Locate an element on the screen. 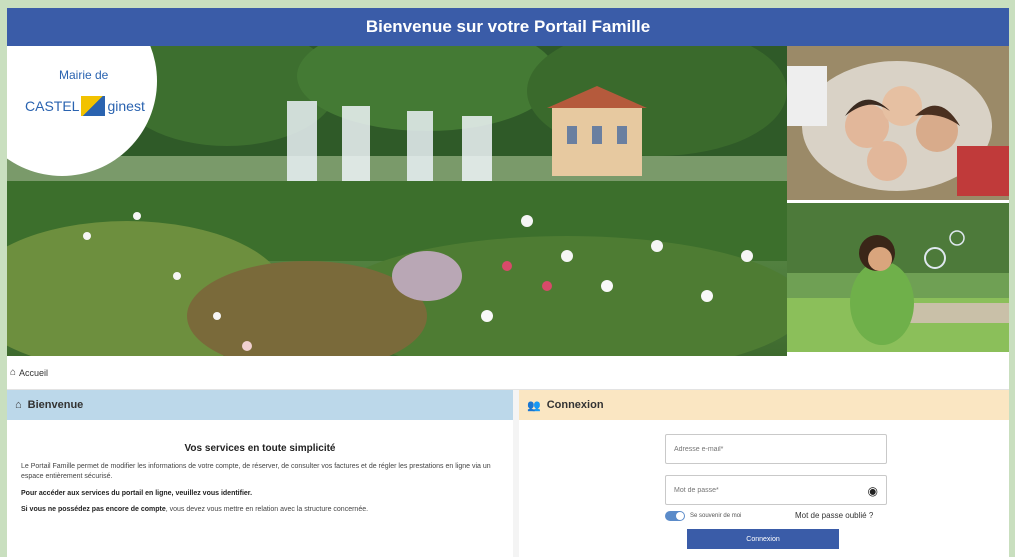 The image size is (1015, 557). users-icon: 👥 is located at coordinates (534, 405).